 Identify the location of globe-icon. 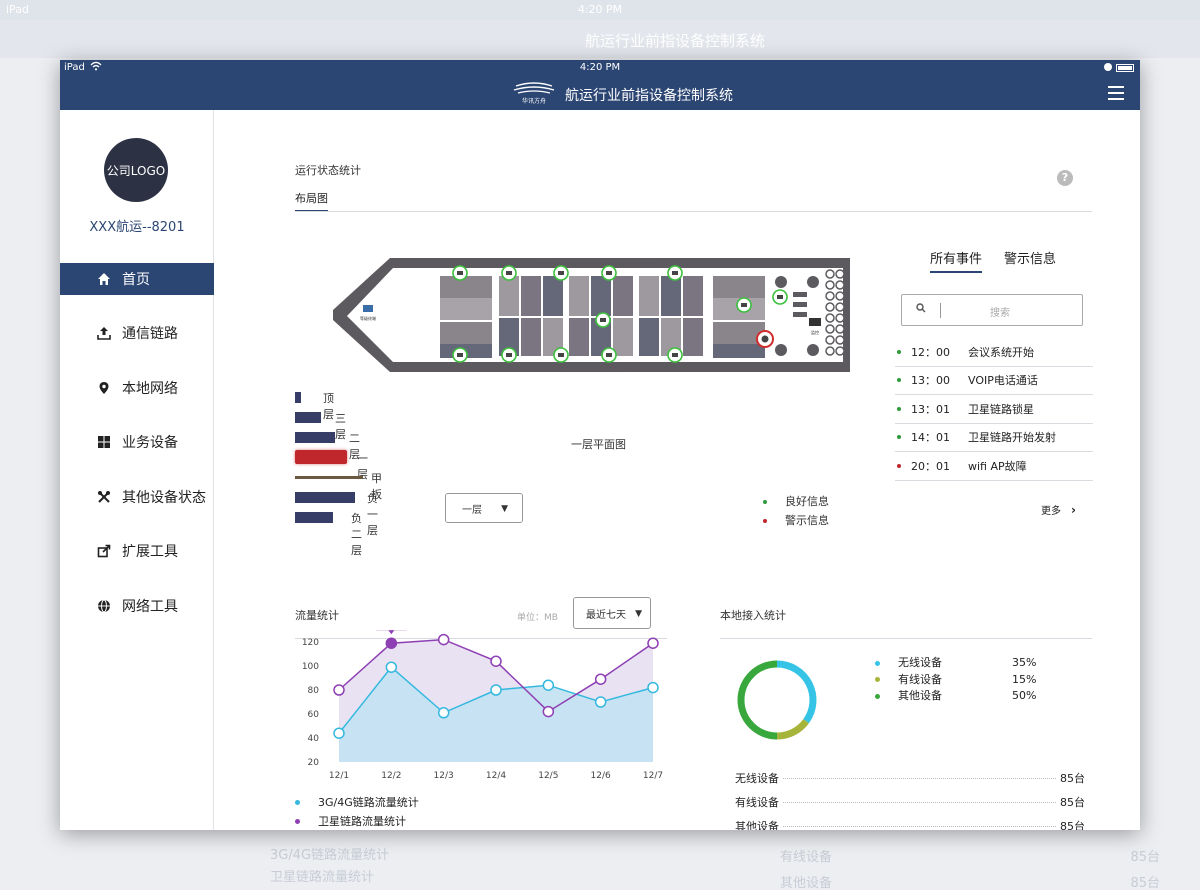
(104, 606).